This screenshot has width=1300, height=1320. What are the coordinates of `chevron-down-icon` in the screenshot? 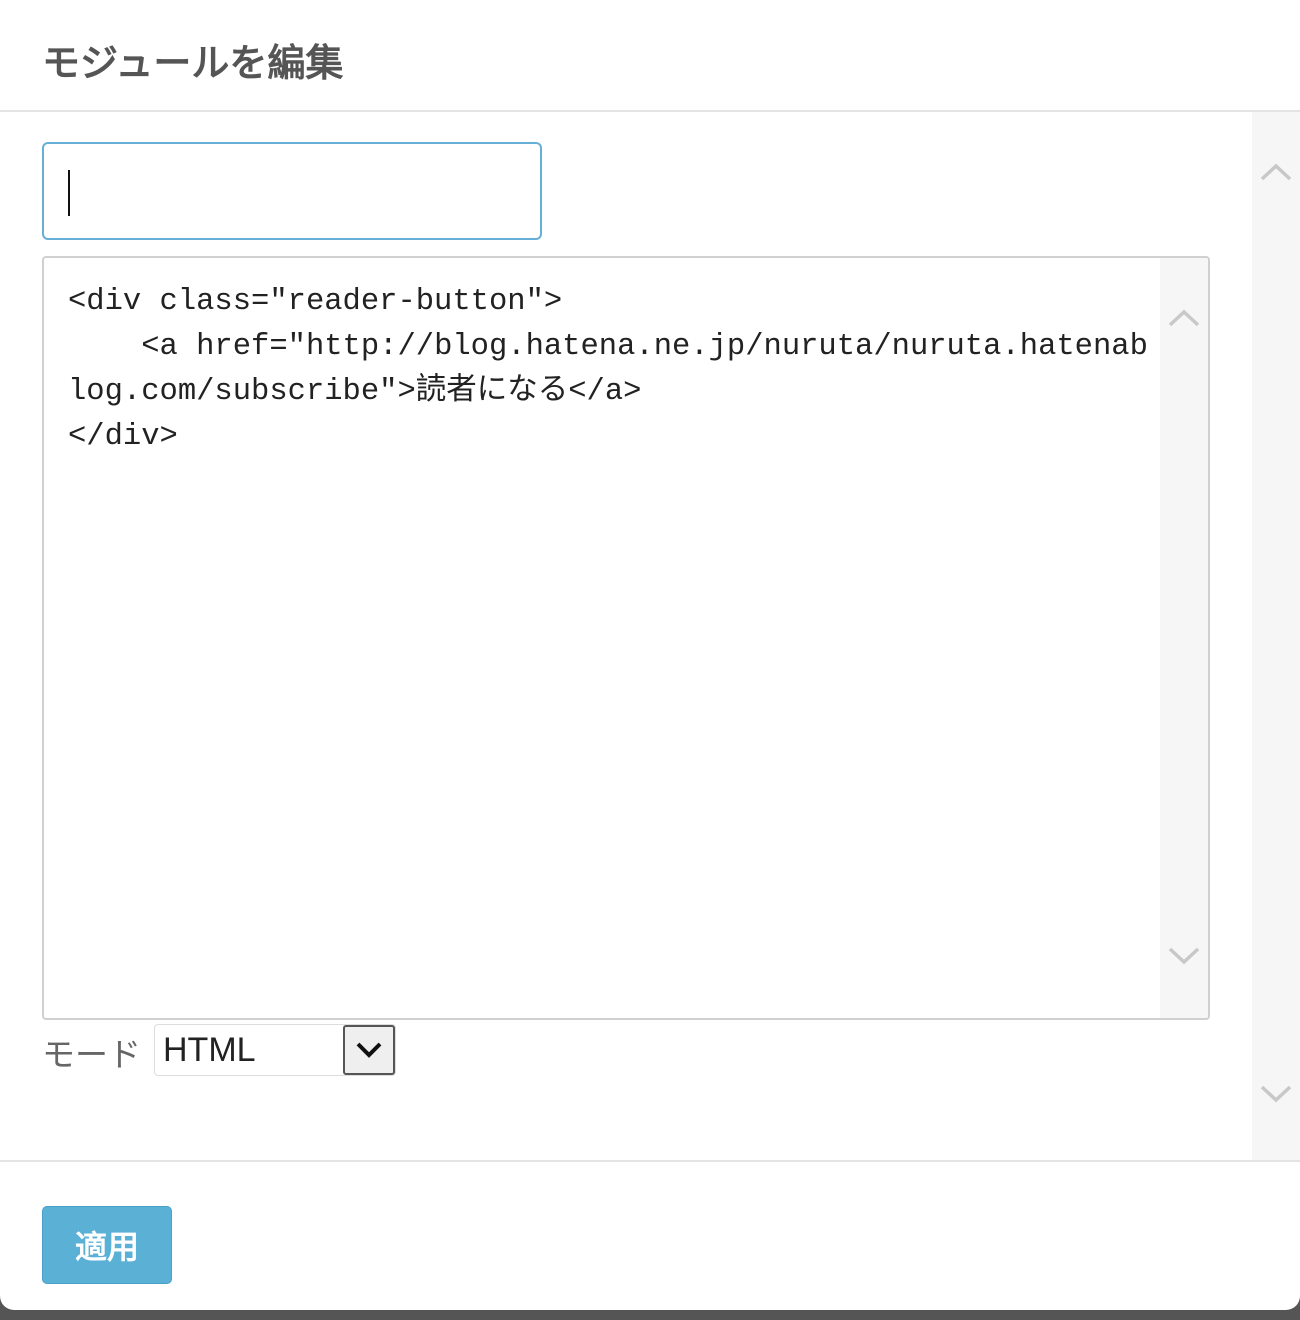 It's located at (369, 1050).